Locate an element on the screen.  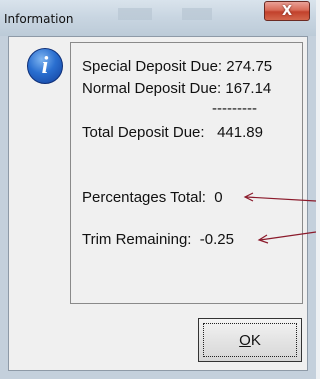
annotation-arrows is located at coordinates (279, 218).